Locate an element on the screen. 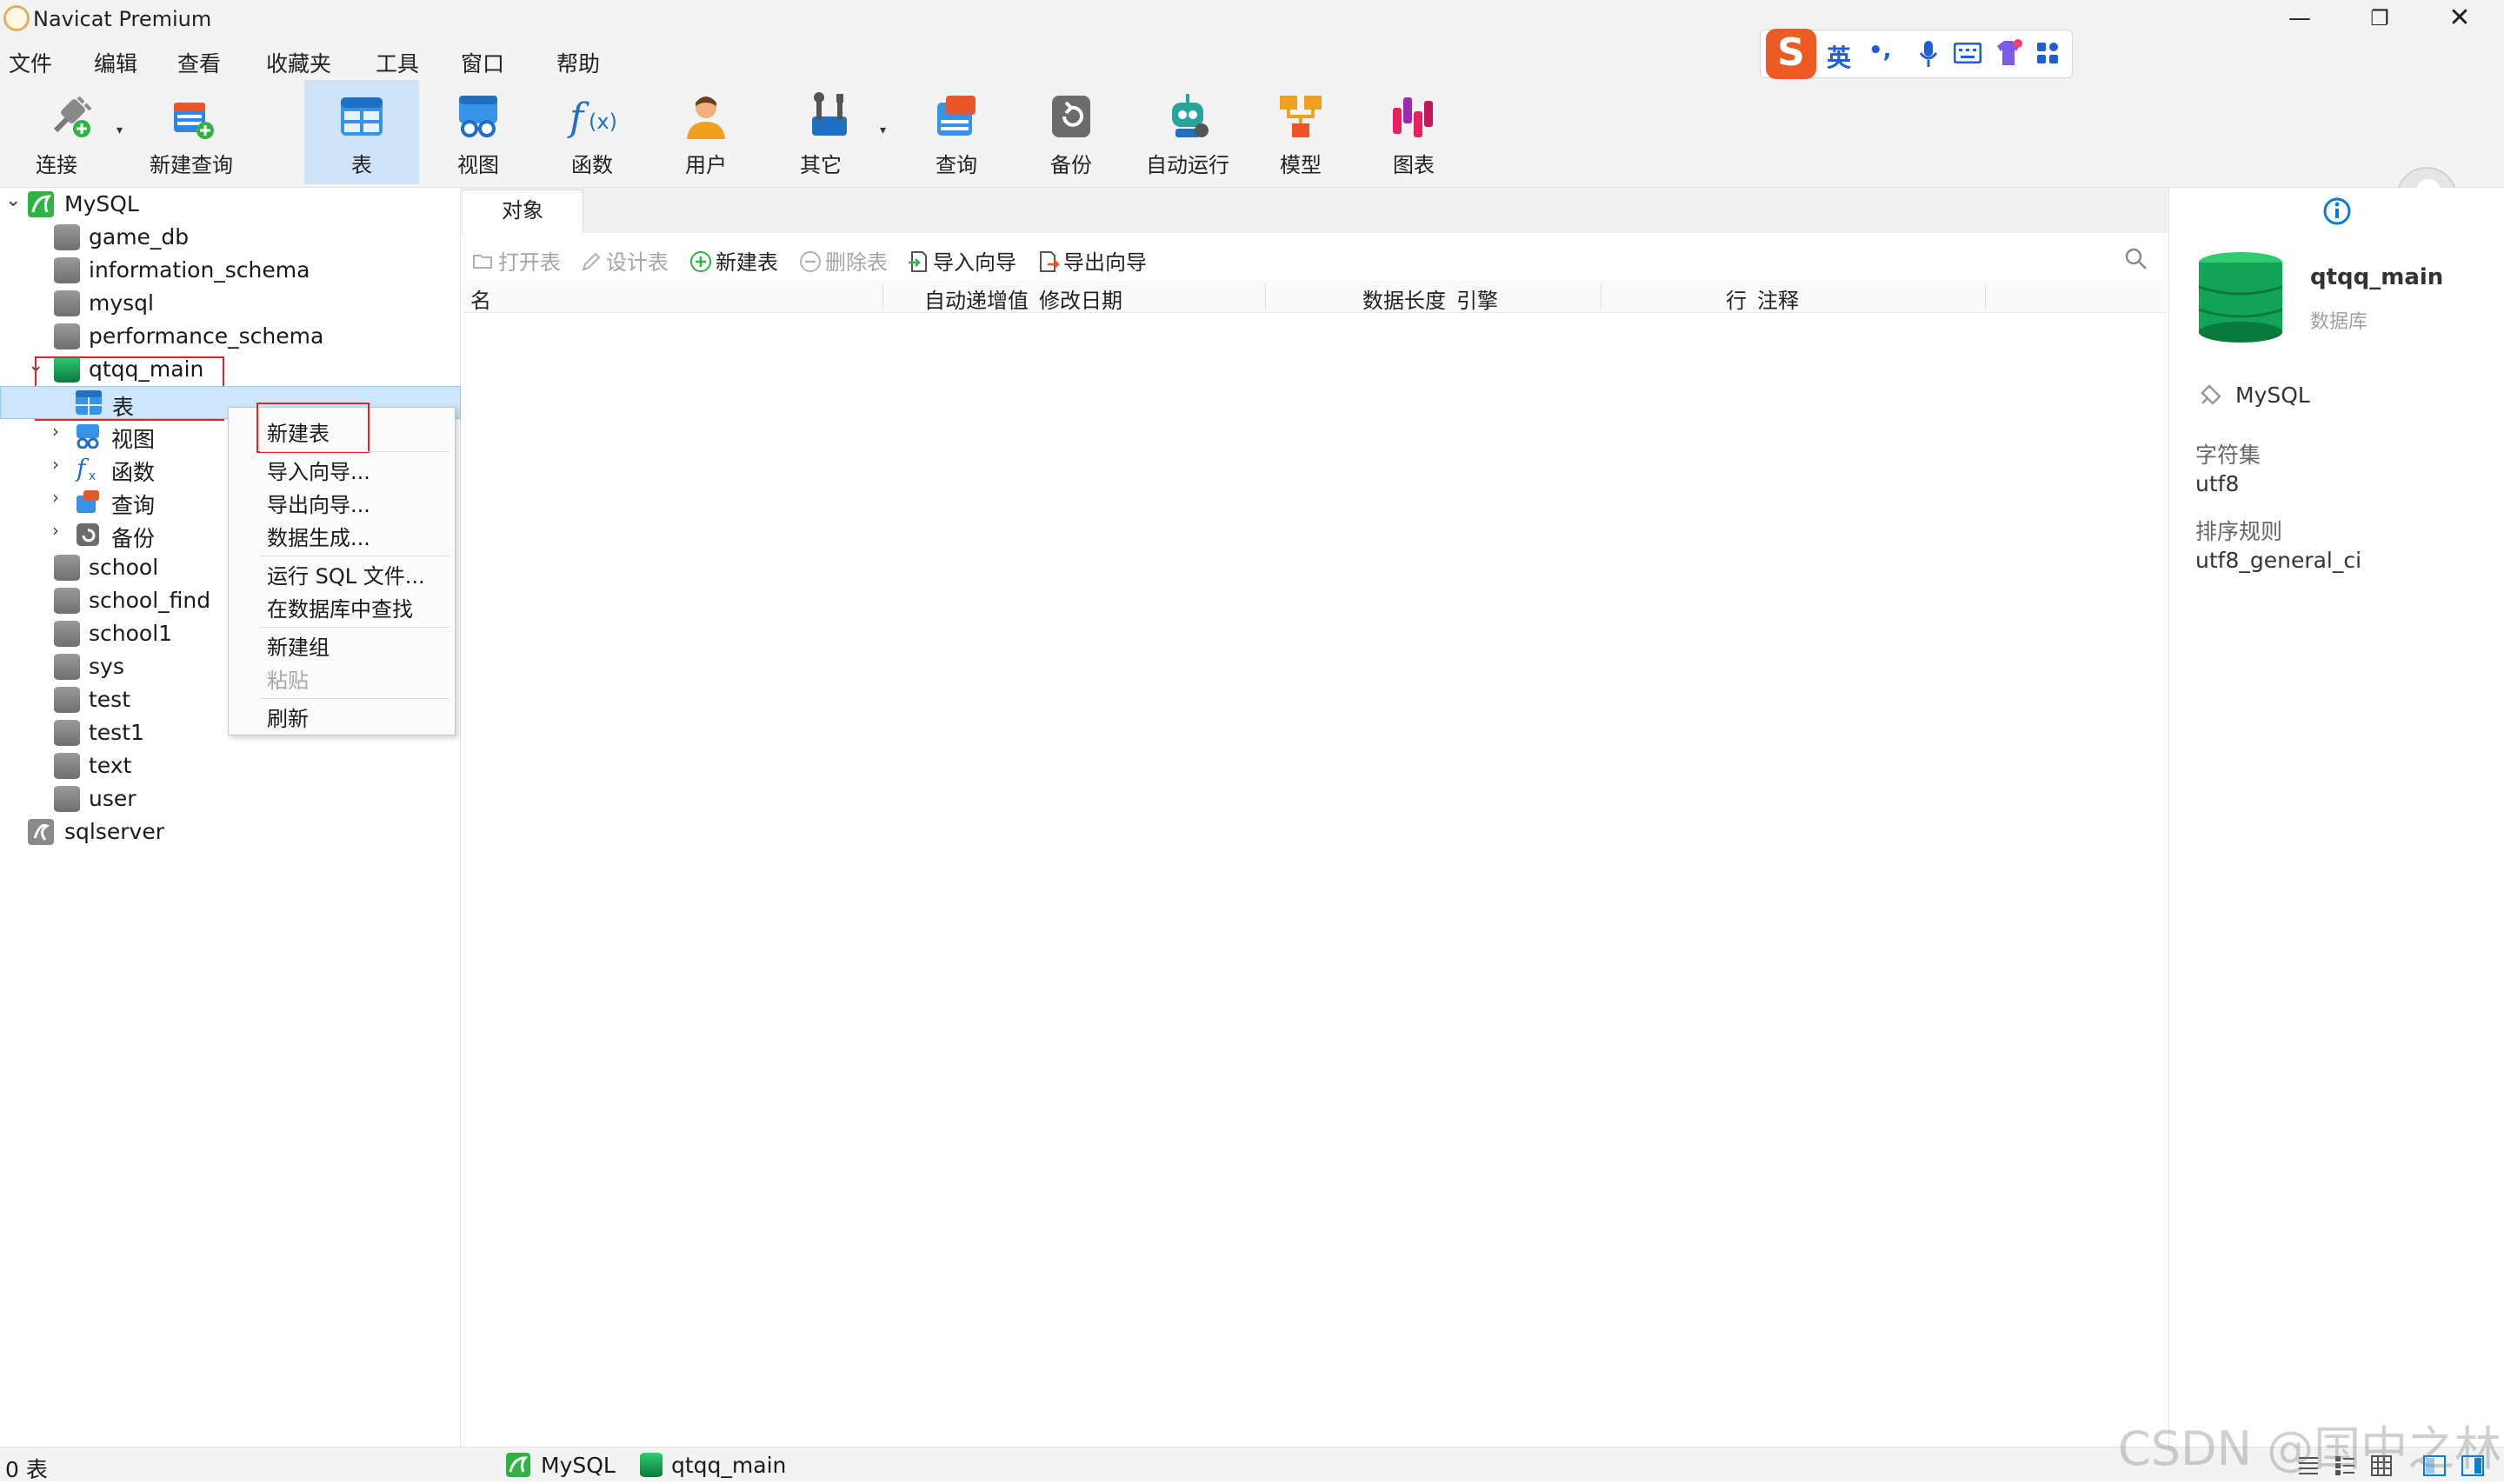 The width and height of the screenshot is (2504, 1484). menu-item-find-in-database: 在数据库中查找 is located at coordinates (340, 607).